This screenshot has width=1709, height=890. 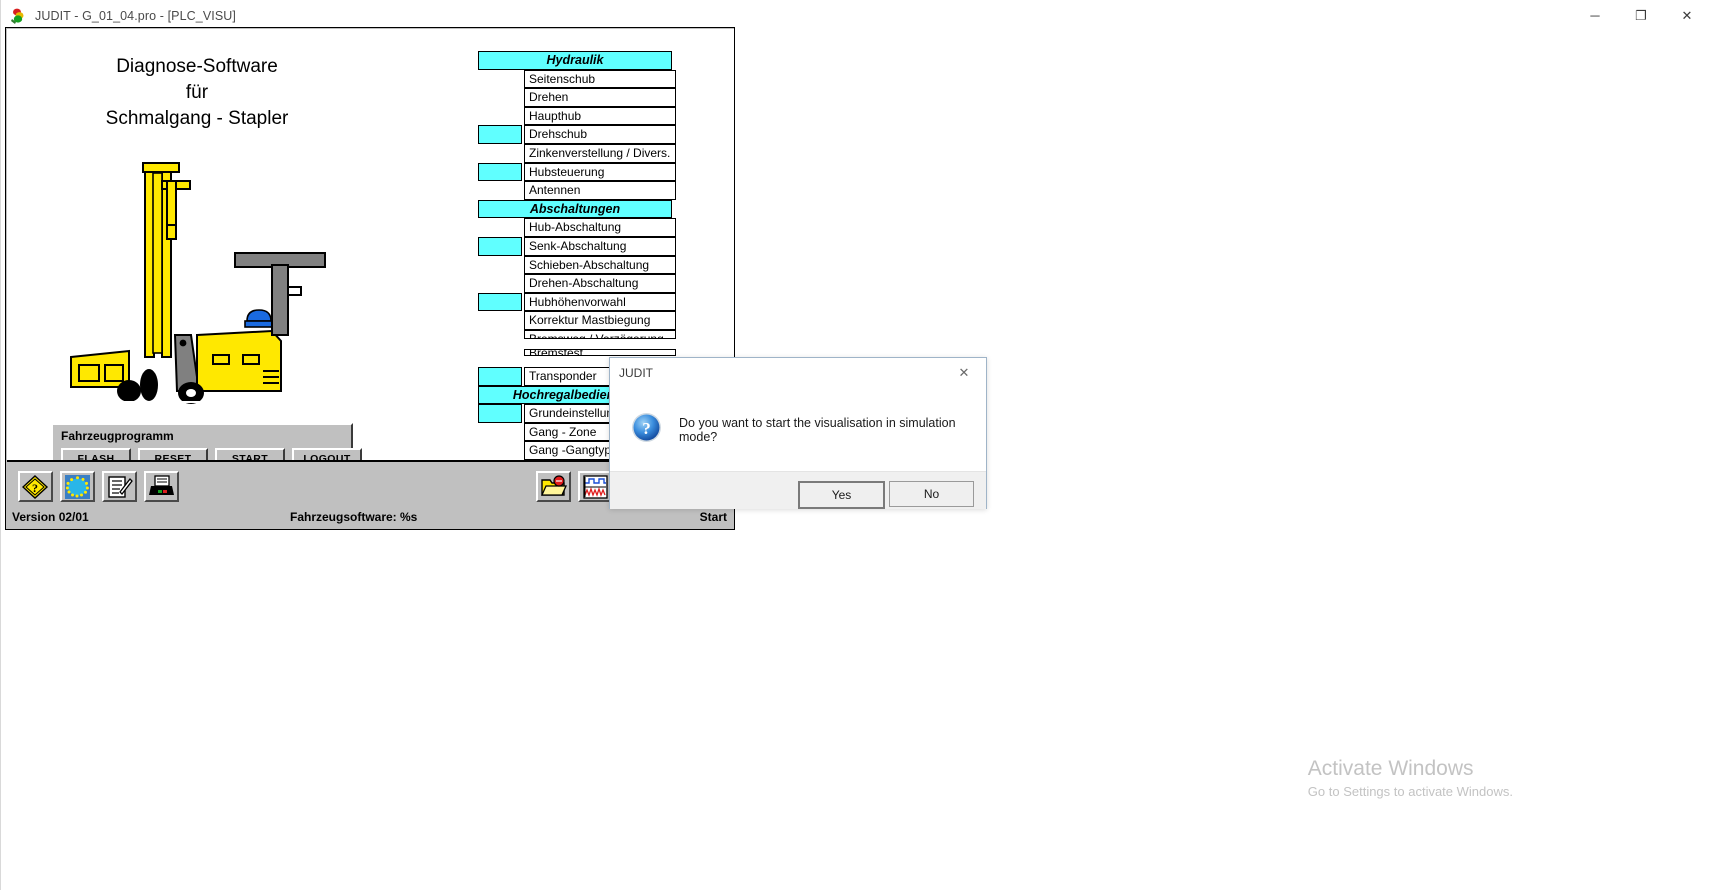 I want to click on menu-row-hubhoehenvorwahl: Hubhöhenvorwahl, so click(x=577, y=302).